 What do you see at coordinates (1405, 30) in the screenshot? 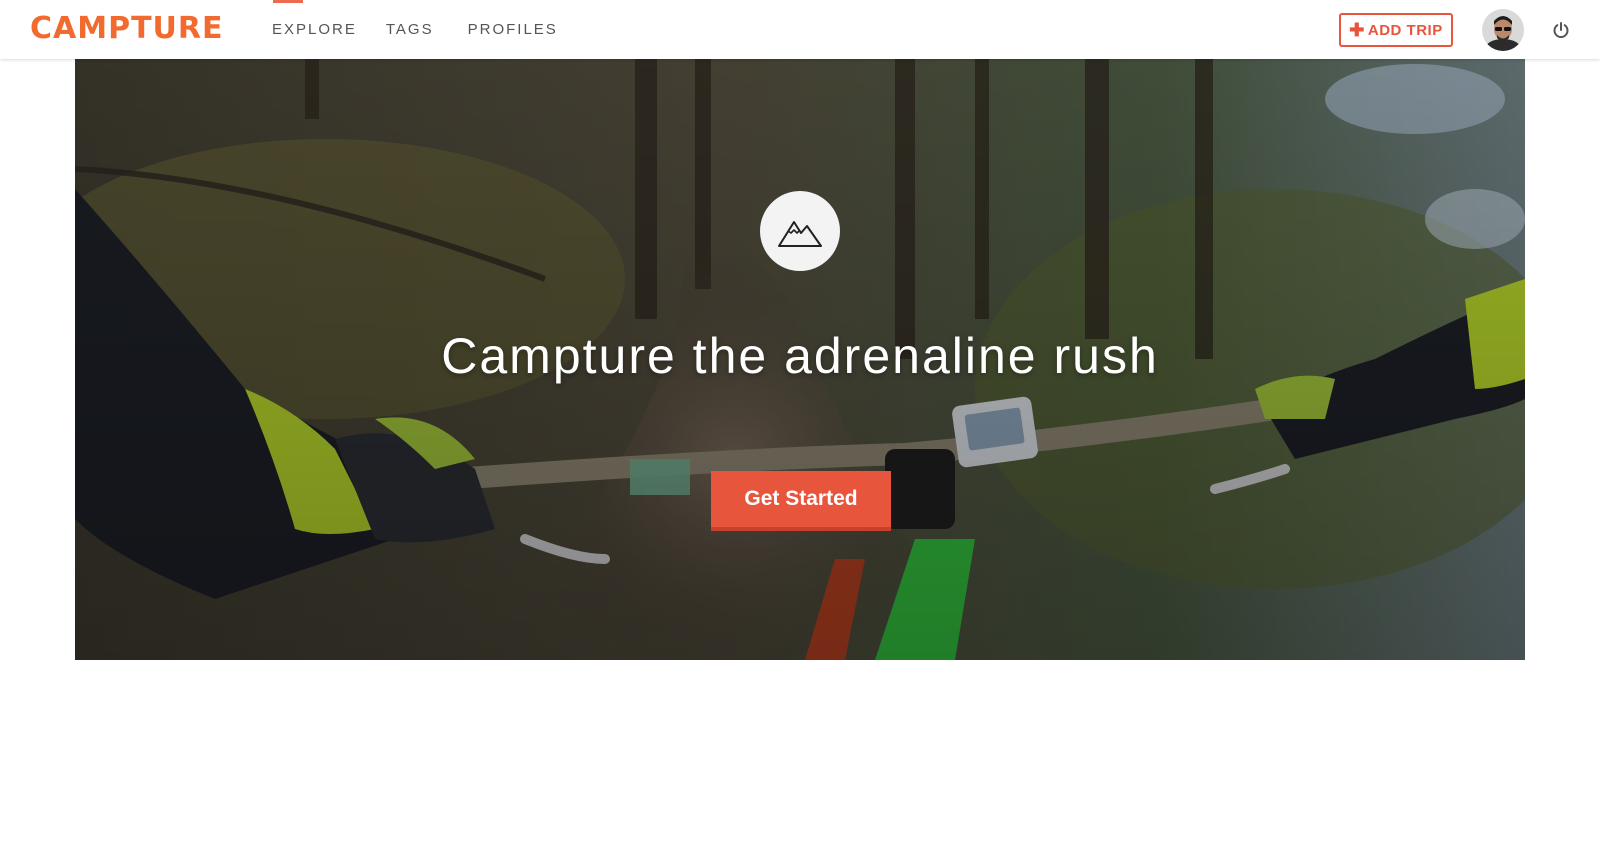
I see `add-trip-label: ADD TRIP` at bounding box center [1405, 30].